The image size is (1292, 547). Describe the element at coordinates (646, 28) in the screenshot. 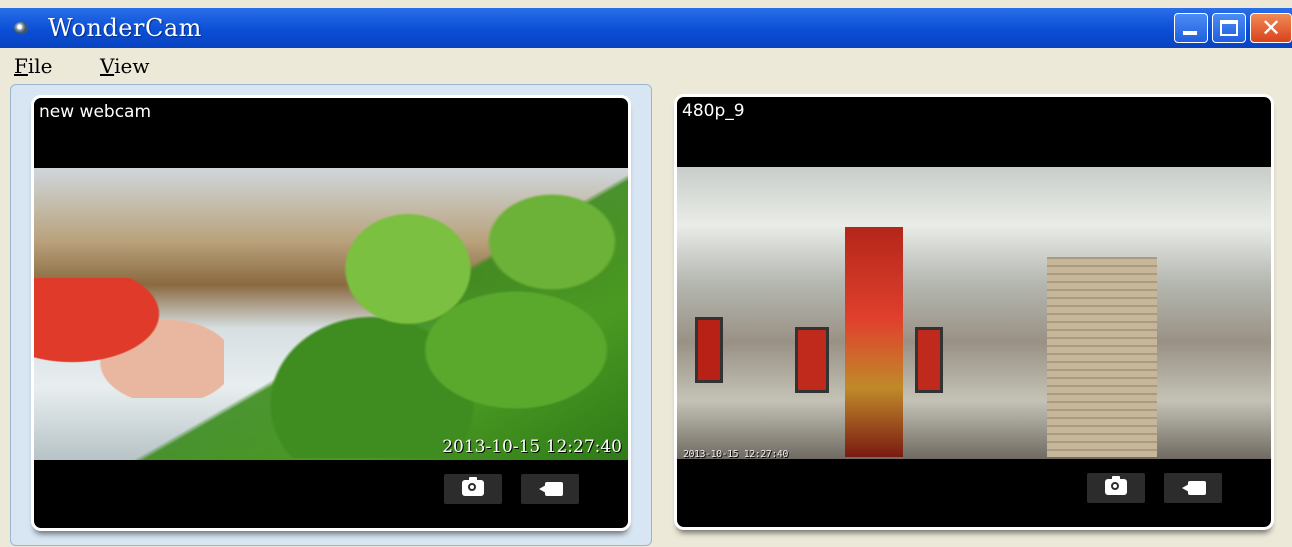

I see `title-bar: WonderCam ✕` at that location.